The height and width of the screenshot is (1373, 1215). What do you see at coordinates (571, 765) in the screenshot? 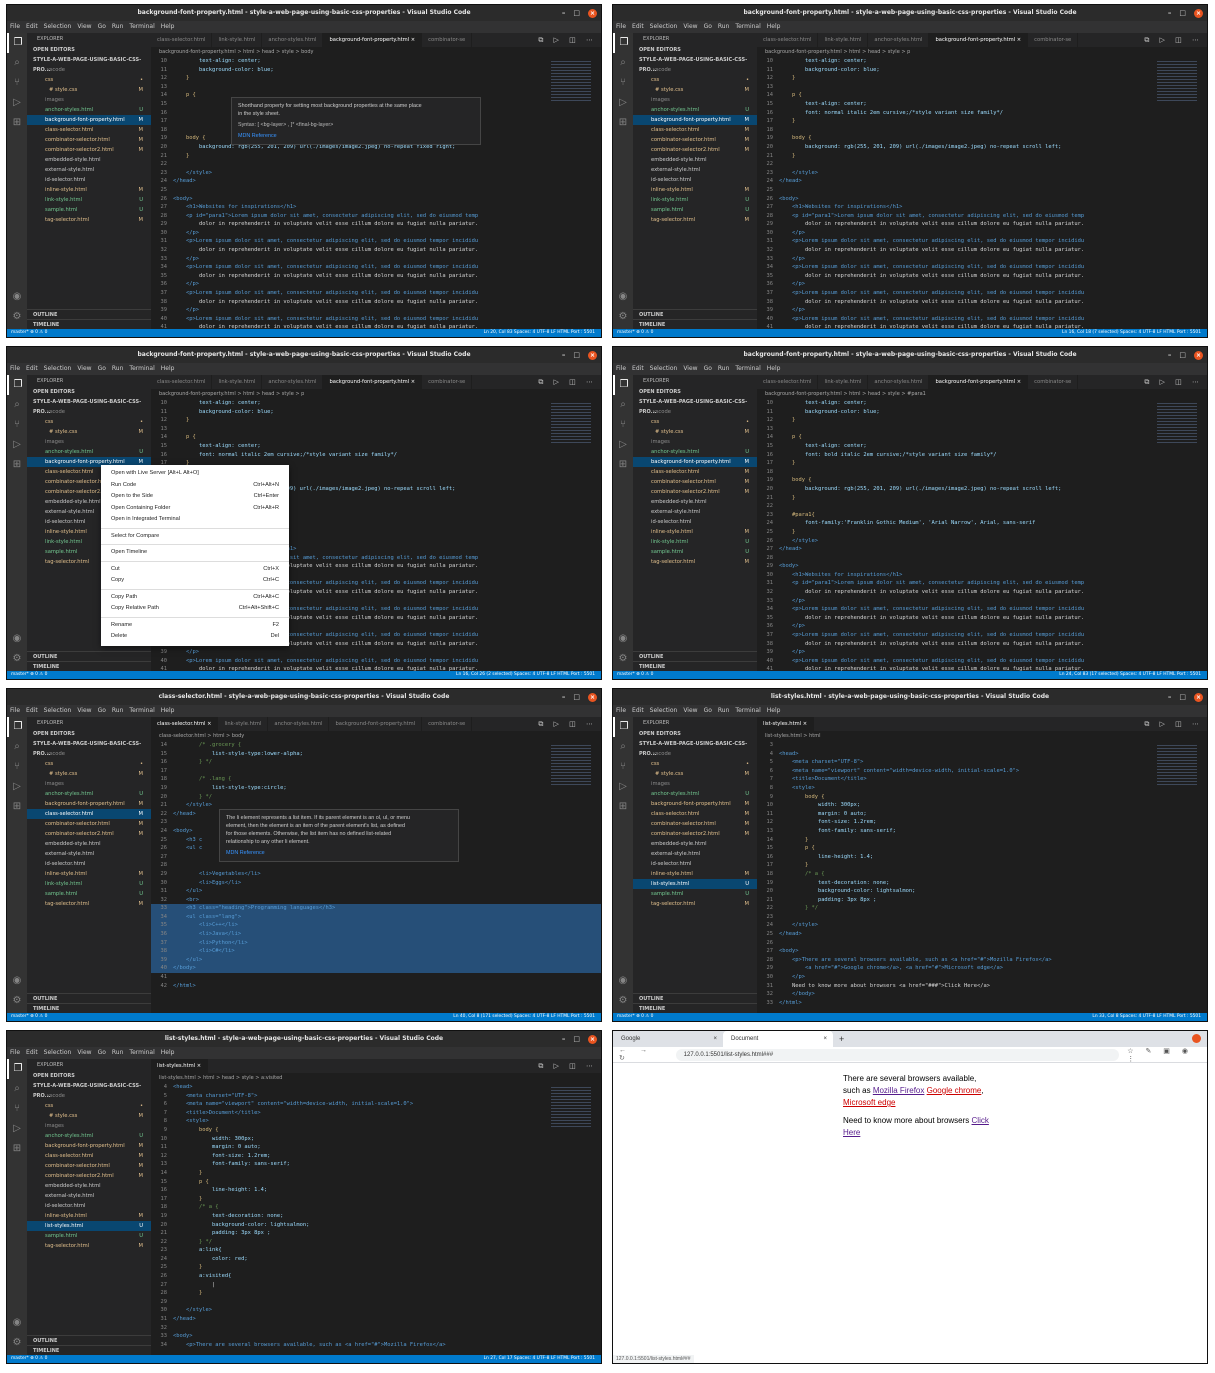
I see `minimap` at bounding box center [571, 765].